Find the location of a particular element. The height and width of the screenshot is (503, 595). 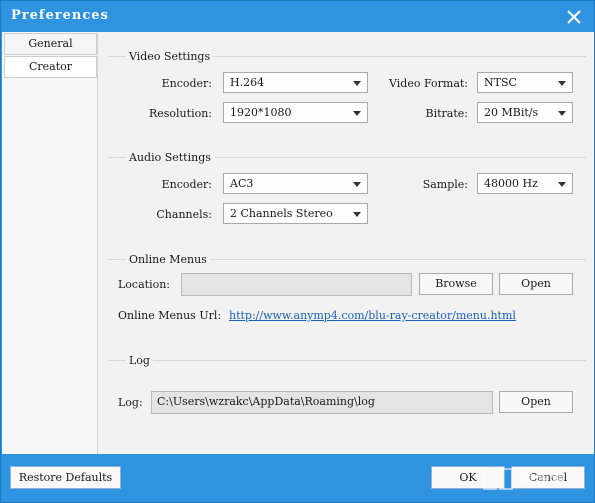

title-bar: Preferences is located at coordinates (297, 16).